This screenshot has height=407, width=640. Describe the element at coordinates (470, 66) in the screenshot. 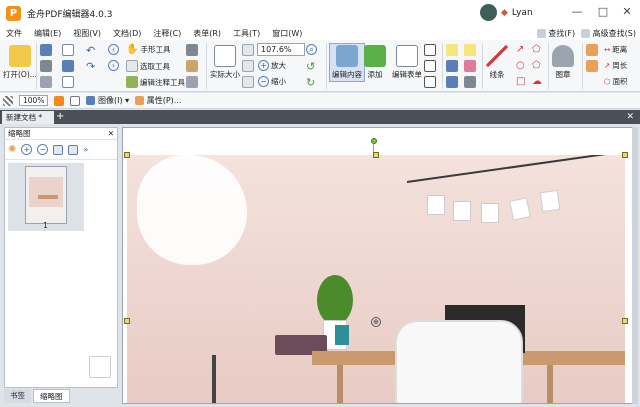

I see `highlight-button` at that location.